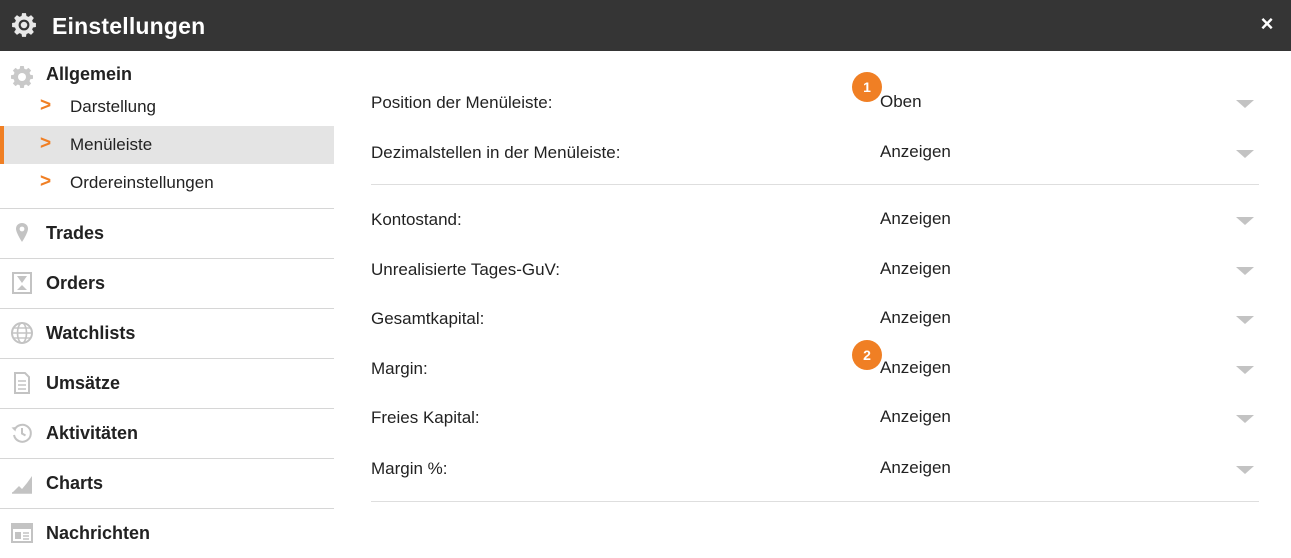 The image size is (1291, 558). What do you see at coordinates (1070, 319) in the screenshot?
I see `gesamtkapital-dropdown: Anzeigen` at bounding box center [1070, 319].